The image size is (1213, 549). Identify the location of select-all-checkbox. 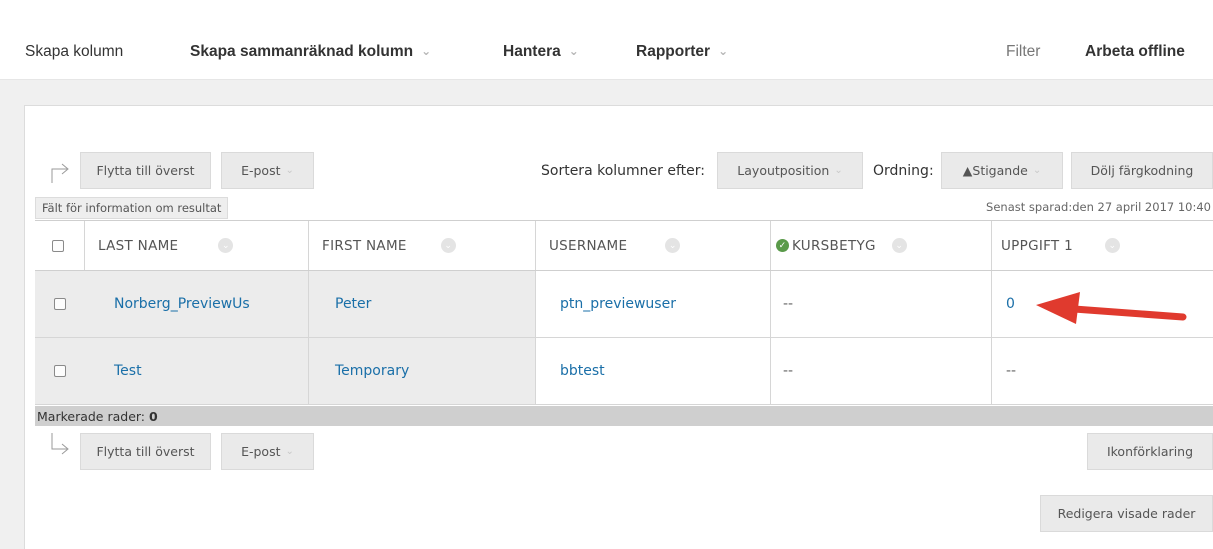
(58, 245).